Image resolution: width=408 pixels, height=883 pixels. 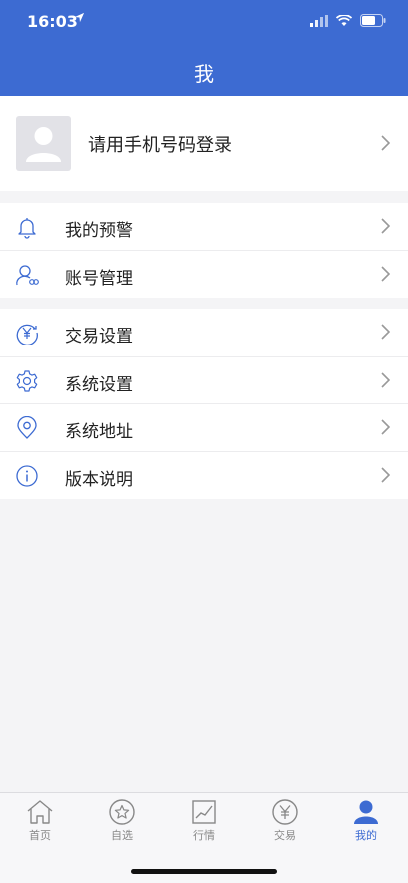 I want to click on info-icon, so click(x=27, y=475).